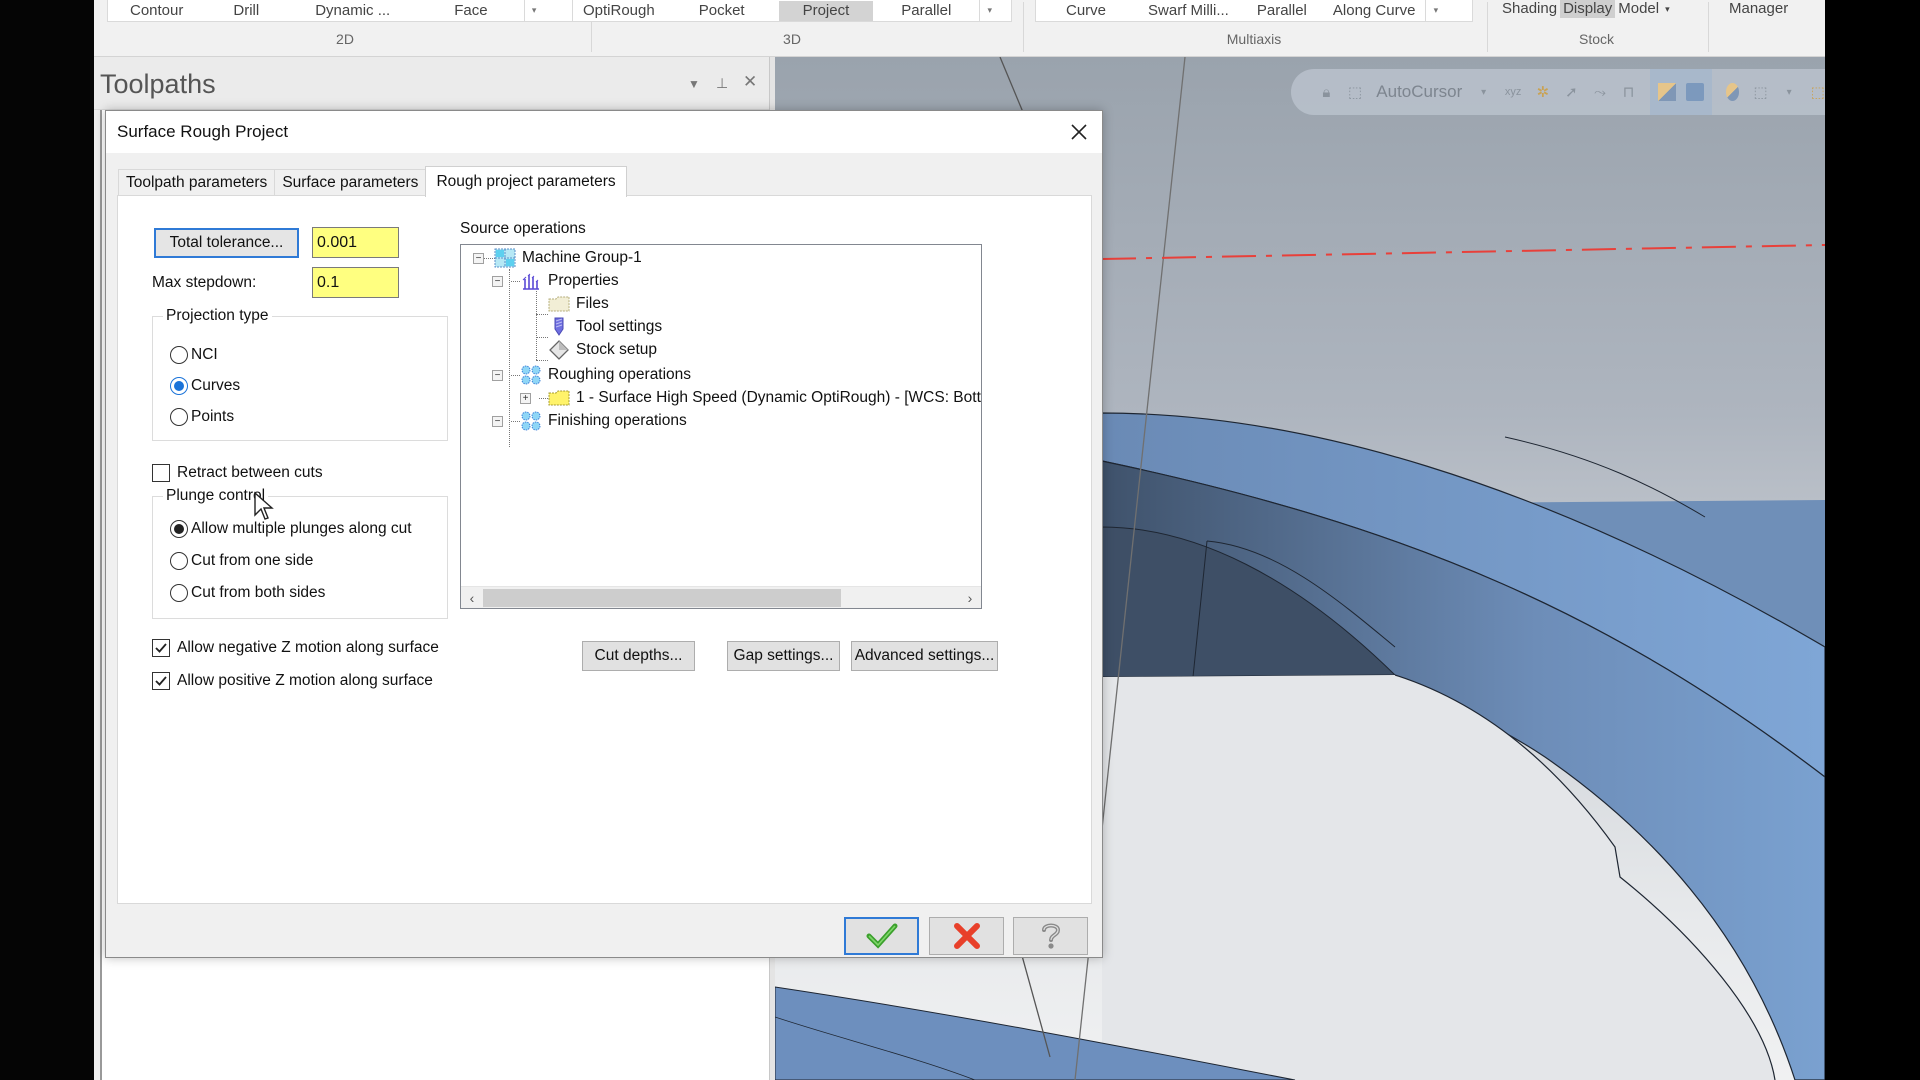 The height and width of the screenshot is (1080, 1920). I want to click on lock-icon: 🔒︎, so click(1326, 92).